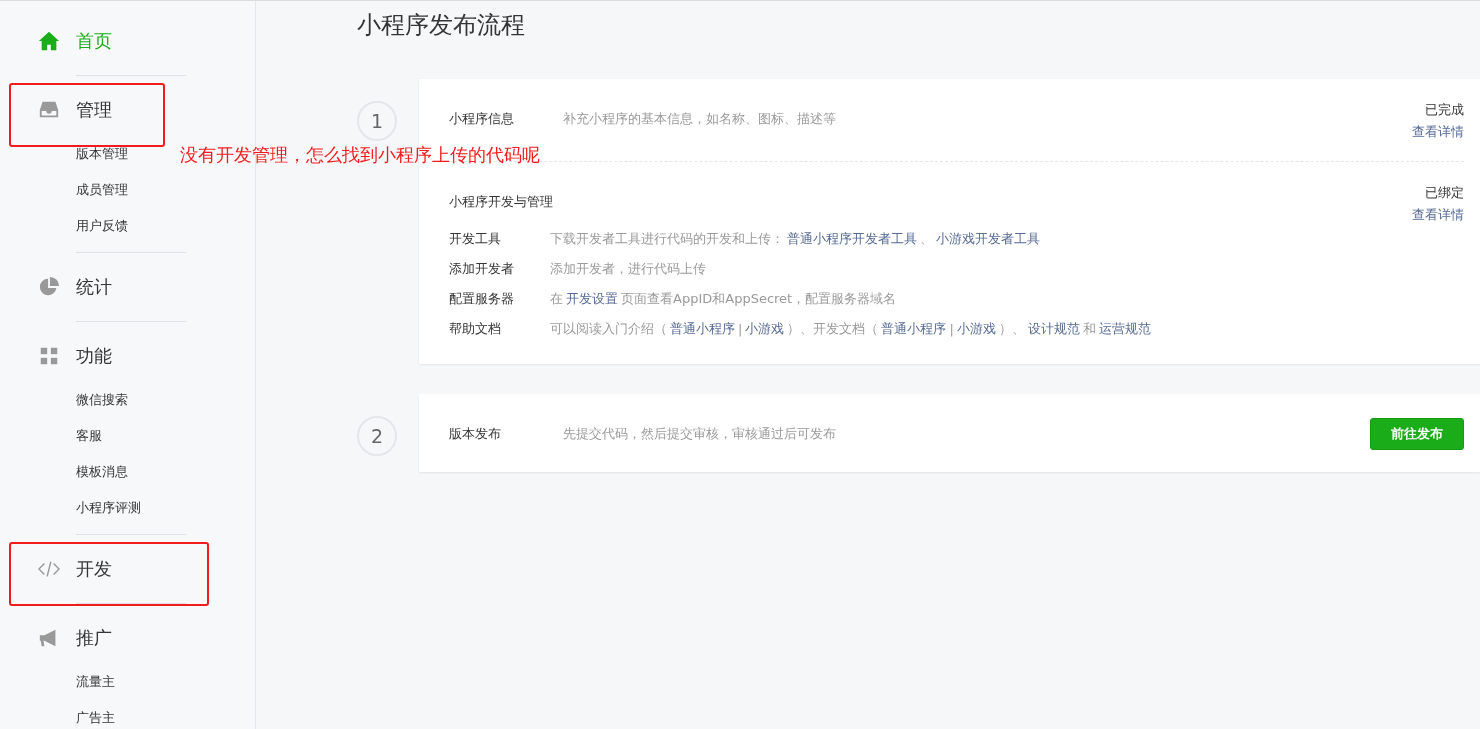 The image size is (1480, 729). Describe the element at coordinates (556, 299) in the screenshot. I see `row-text: 在` at that location.